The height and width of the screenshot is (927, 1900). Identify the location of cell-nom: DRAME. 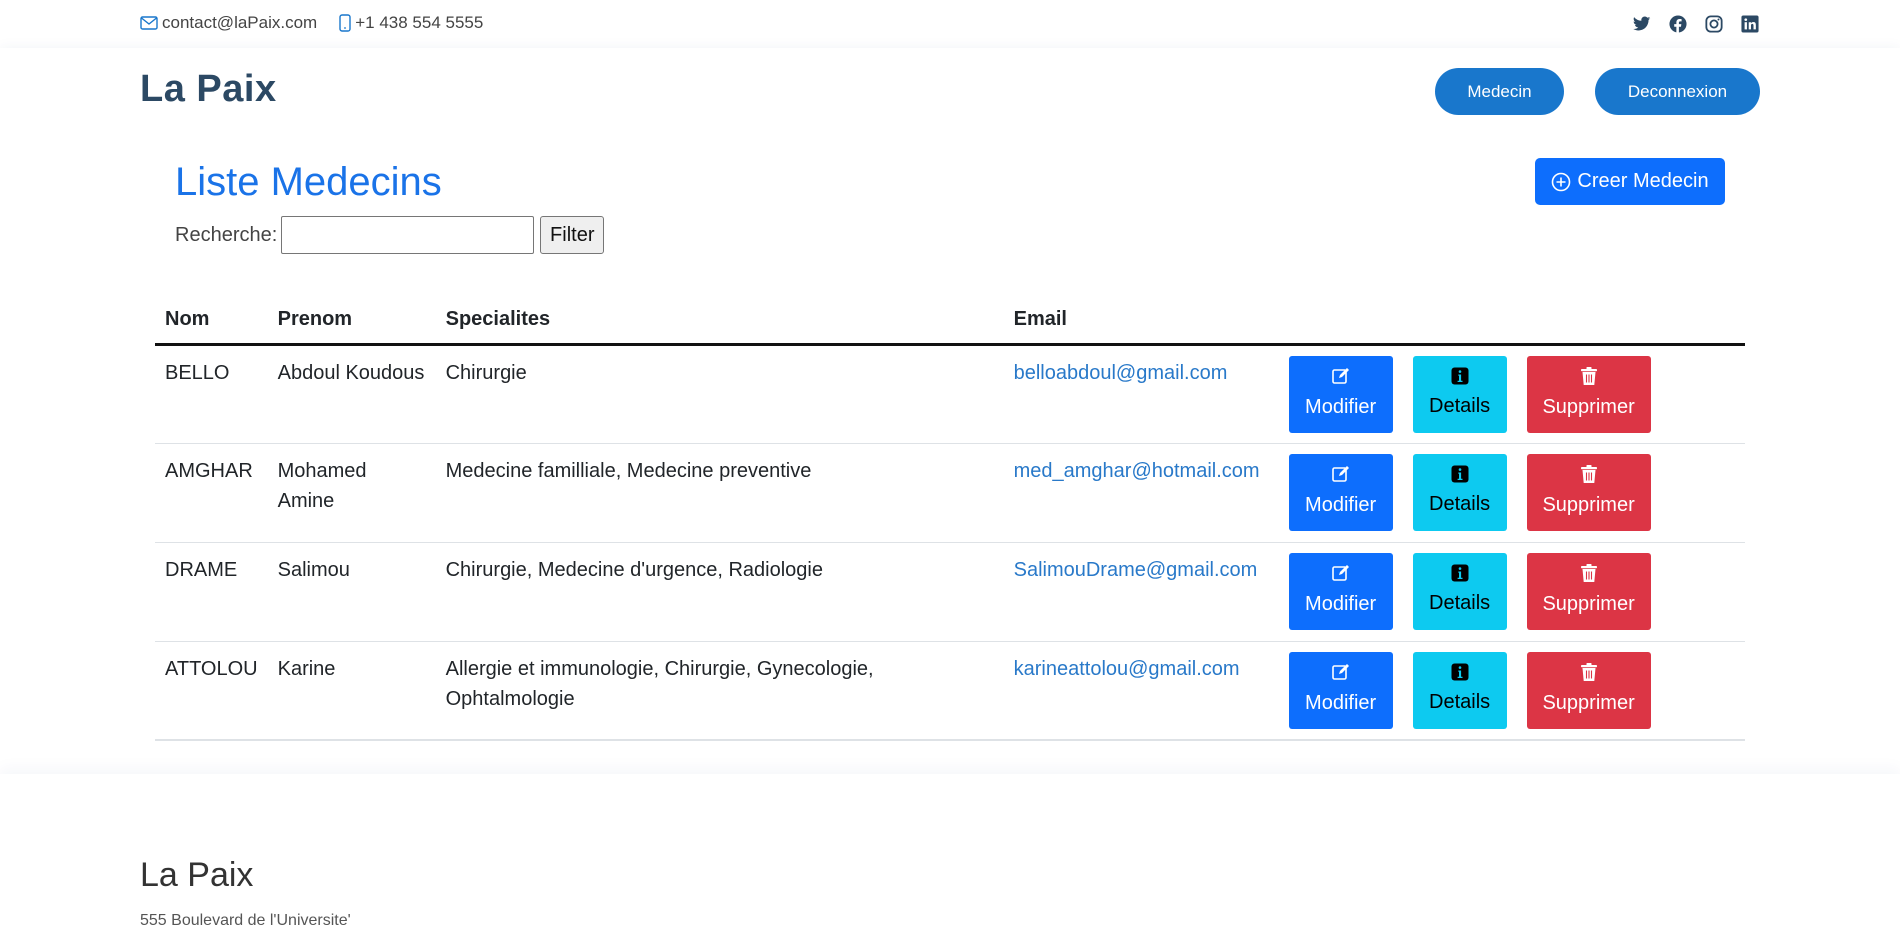
(211, 592).